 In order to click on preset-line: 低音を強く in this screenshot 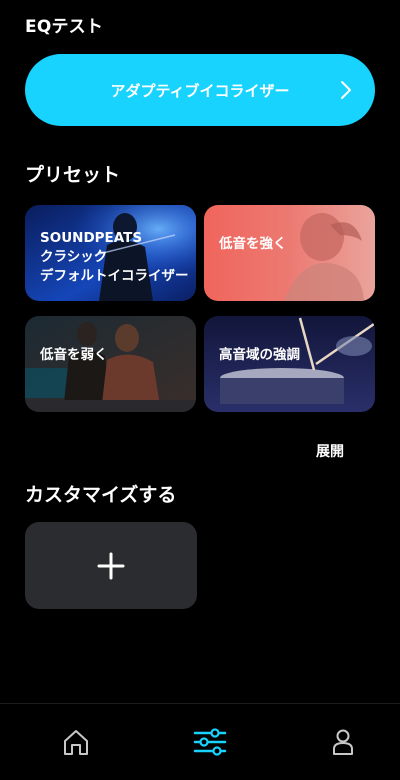, I will do `click(253, 244)`.